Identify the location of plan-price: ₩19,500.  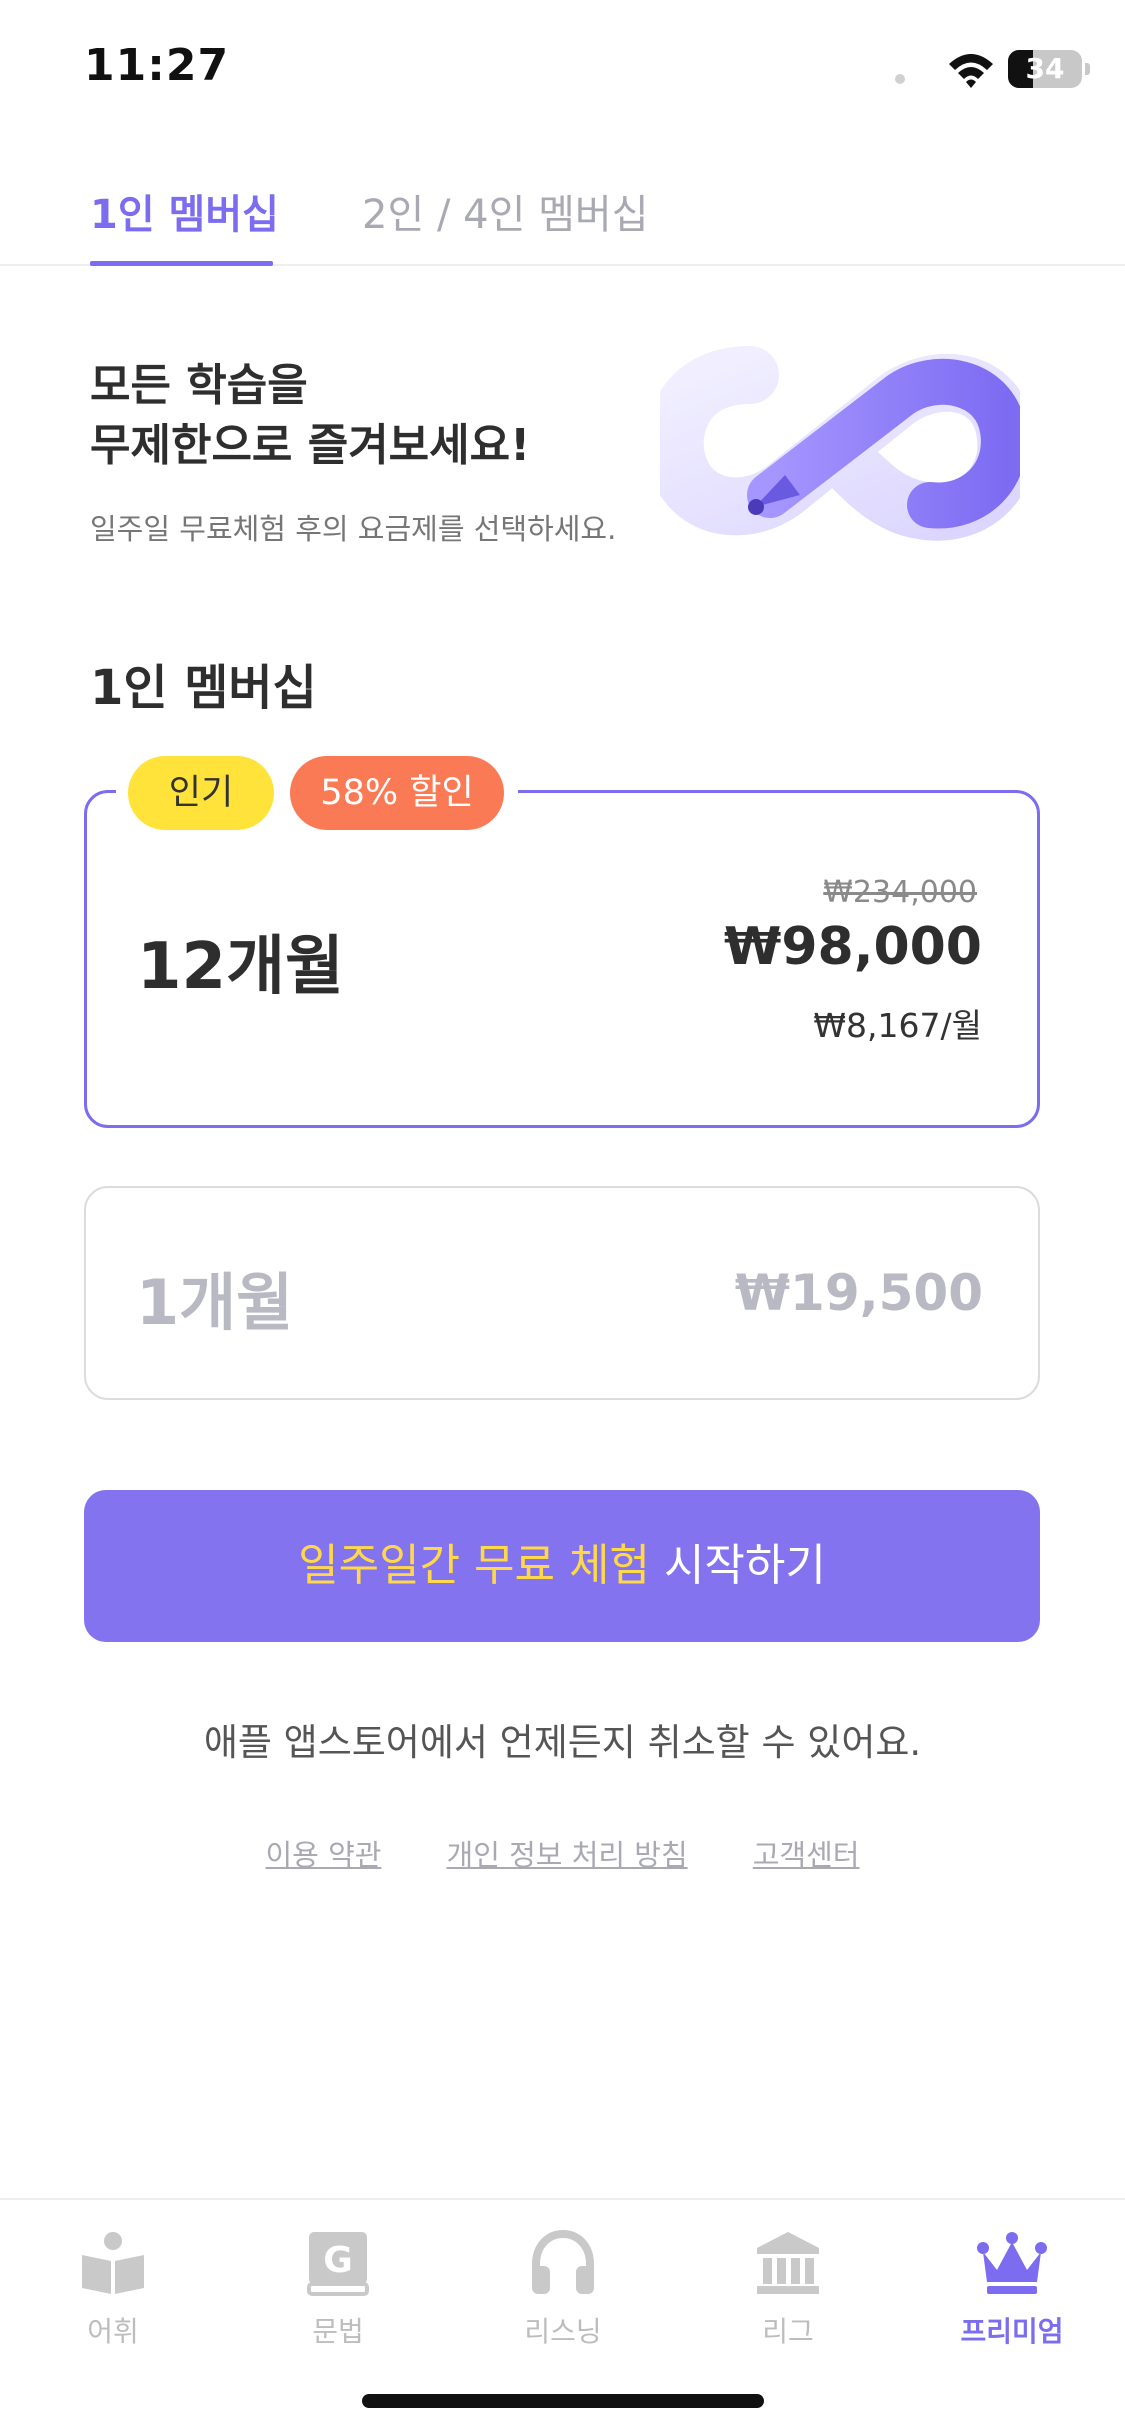
(858, 1293).